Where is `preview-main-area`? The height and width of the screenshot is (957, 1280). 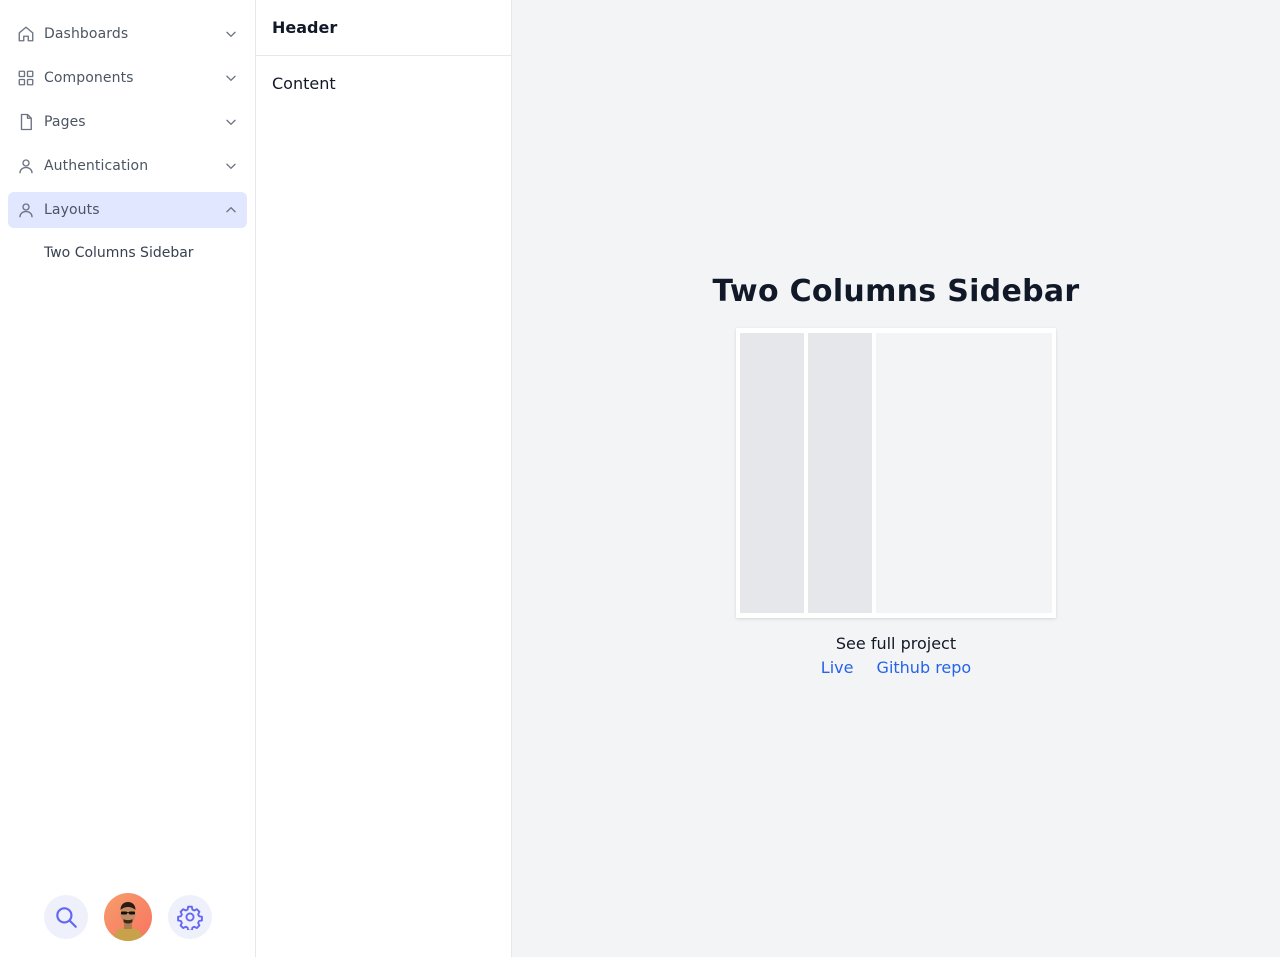
preview-main-area is located at coordinates (964, 473).